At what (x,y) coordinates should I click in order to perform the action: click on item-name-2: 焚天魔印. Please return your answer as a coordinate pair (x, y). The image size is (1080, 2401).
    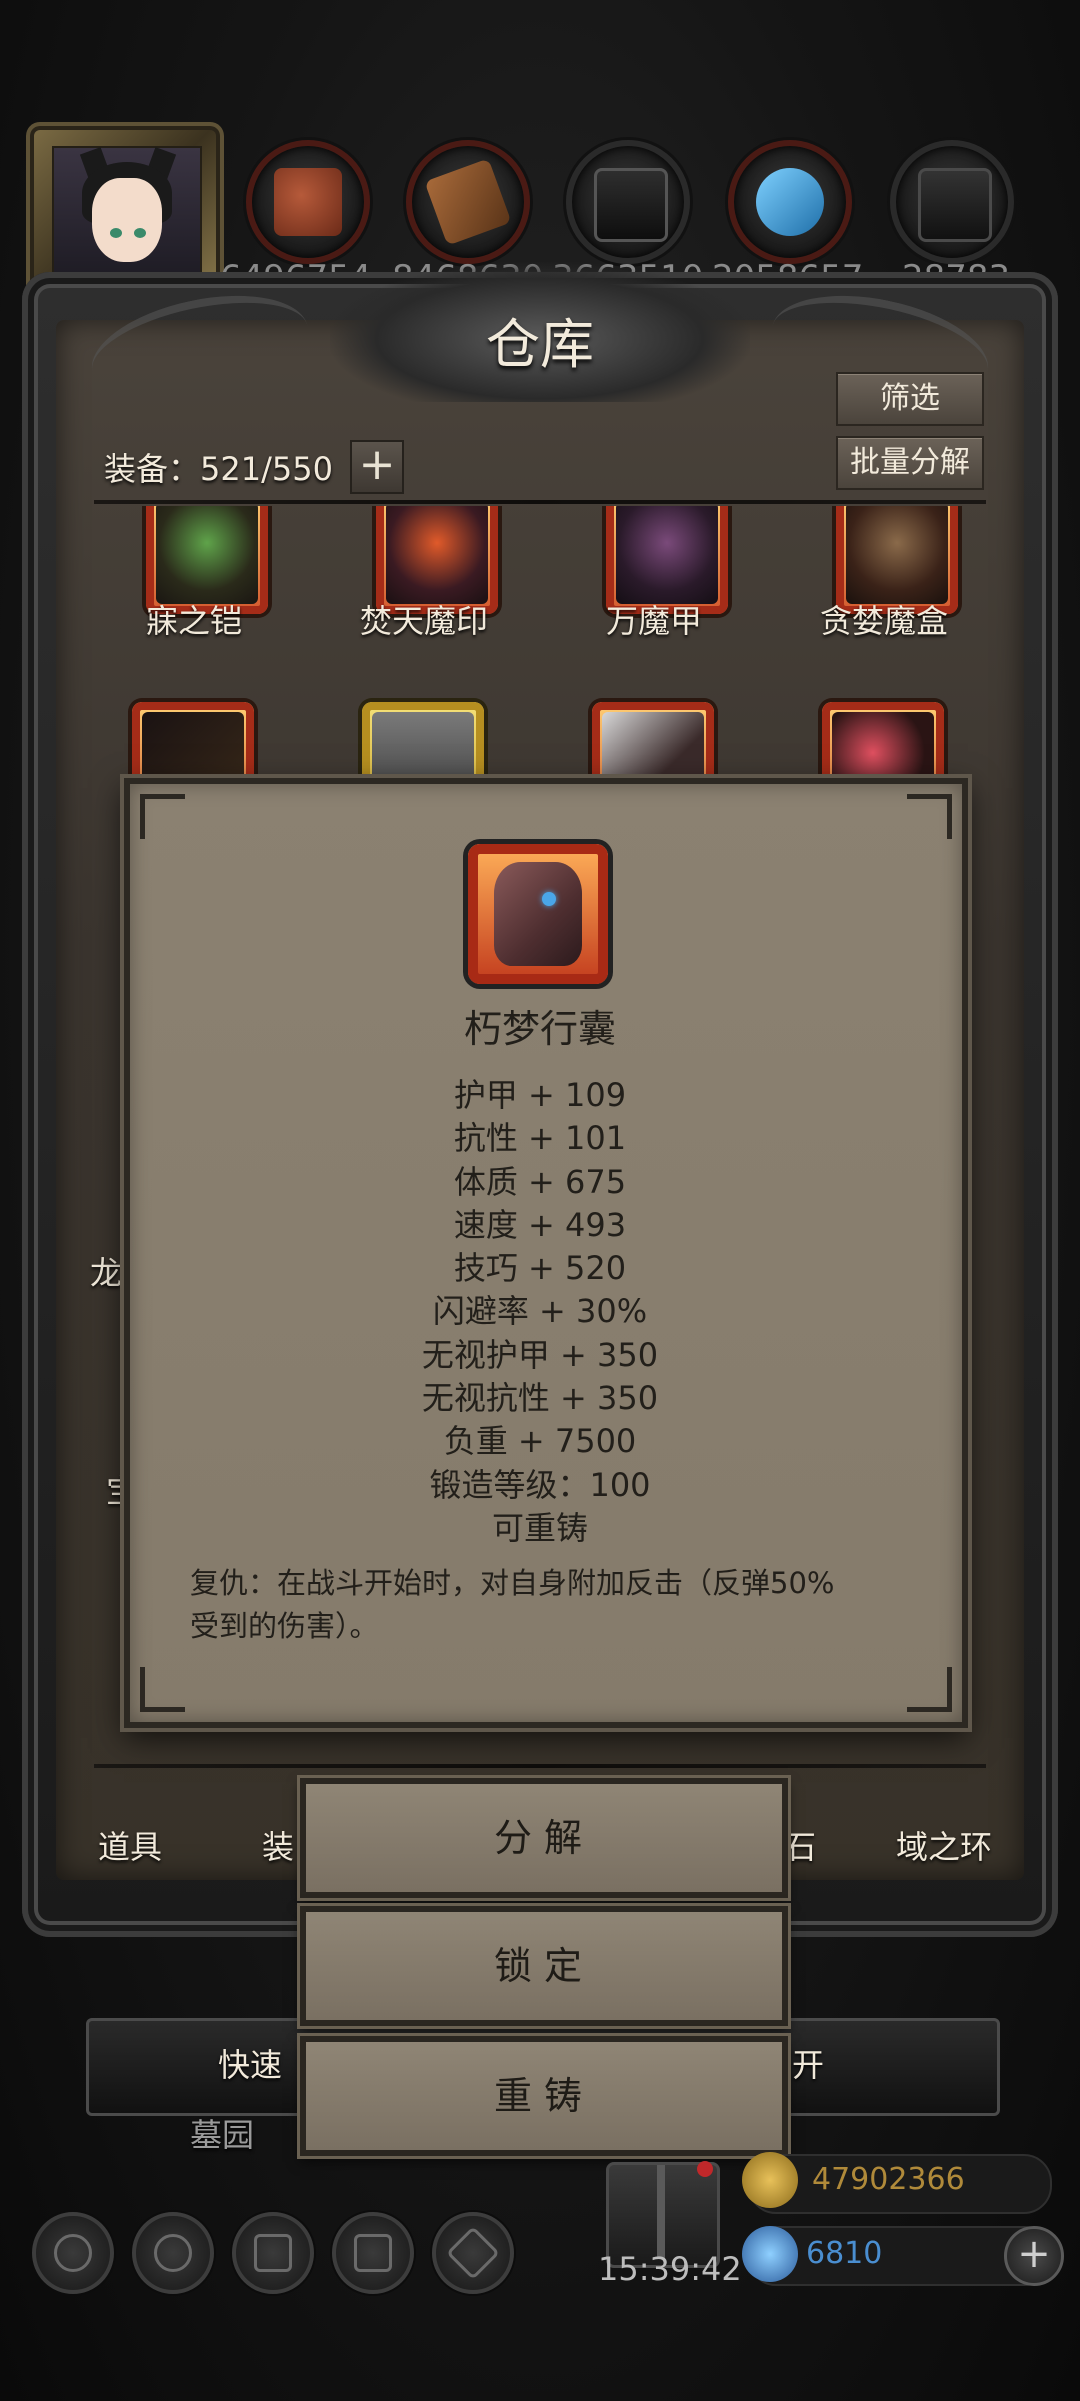
    Looking at the image, I should click on (423, 621).